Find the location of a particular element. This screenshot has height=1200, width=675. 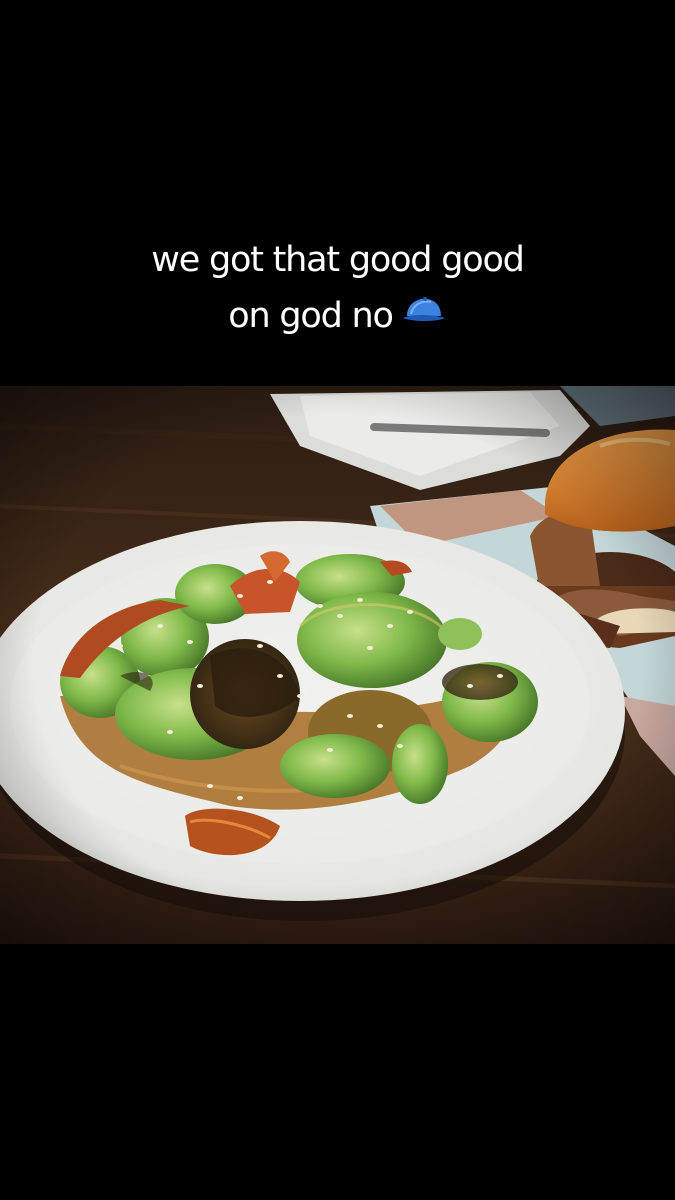

blue-cap-icon is located at coordinates (424, 313).